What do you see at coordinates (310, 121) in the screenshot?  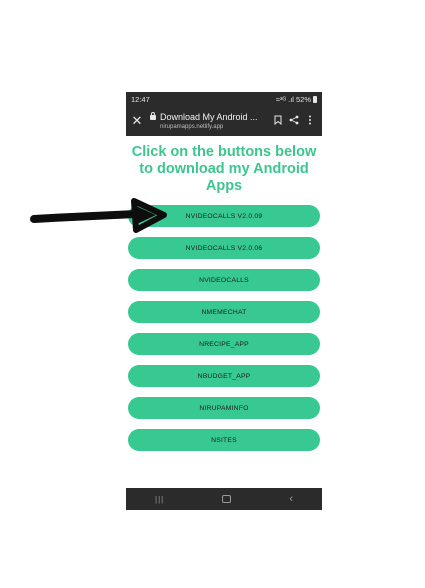 I see `more-vert-icon` at bounding box center [310, 121].